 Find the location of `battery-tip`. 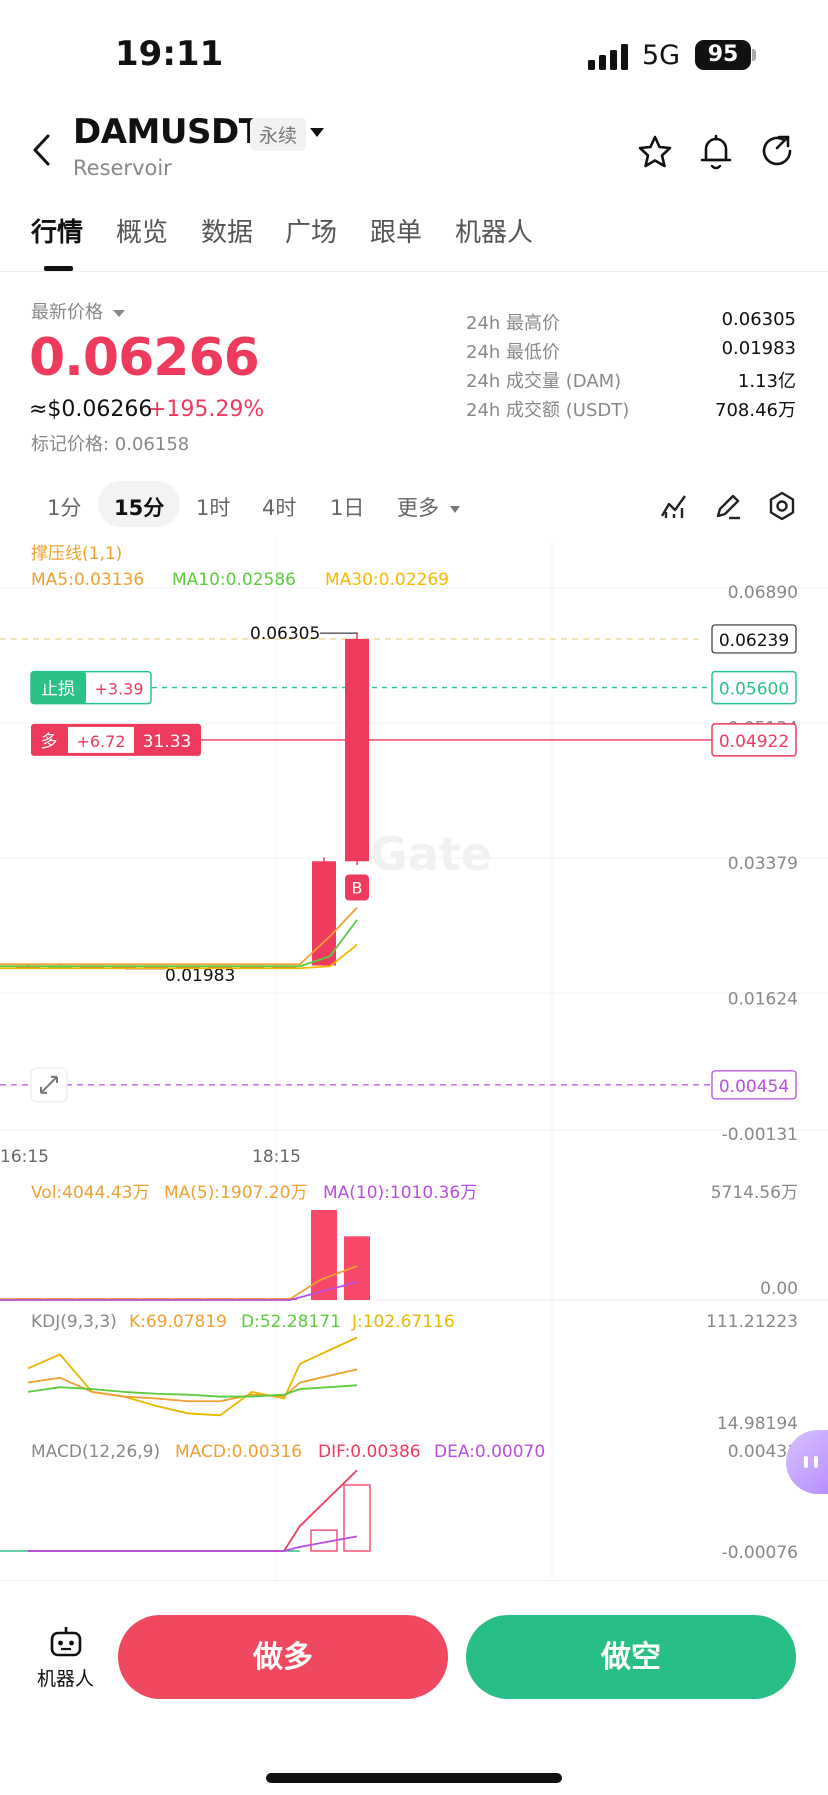

battery-tip is located at coordinates (754, 55).